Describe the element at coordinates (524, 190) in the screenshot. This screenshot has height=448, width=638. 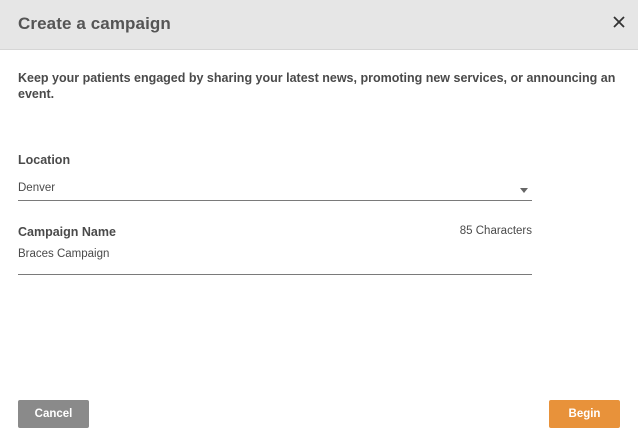
I see `caret-down-icon` at that location.